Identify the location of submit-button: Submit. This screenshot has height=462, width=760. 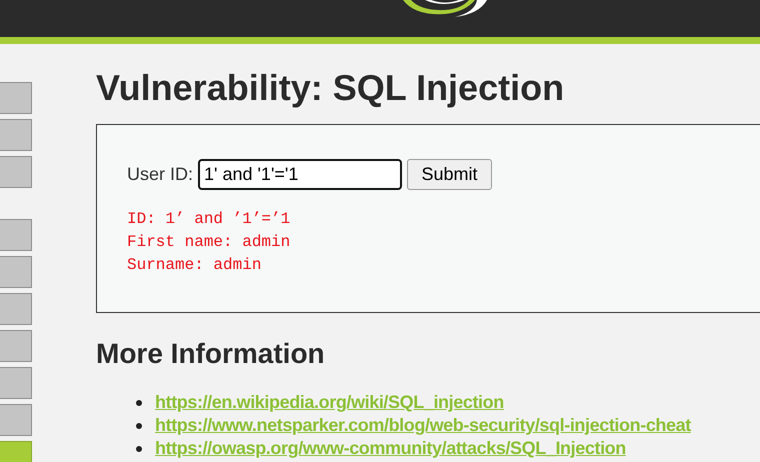
(449, 174).